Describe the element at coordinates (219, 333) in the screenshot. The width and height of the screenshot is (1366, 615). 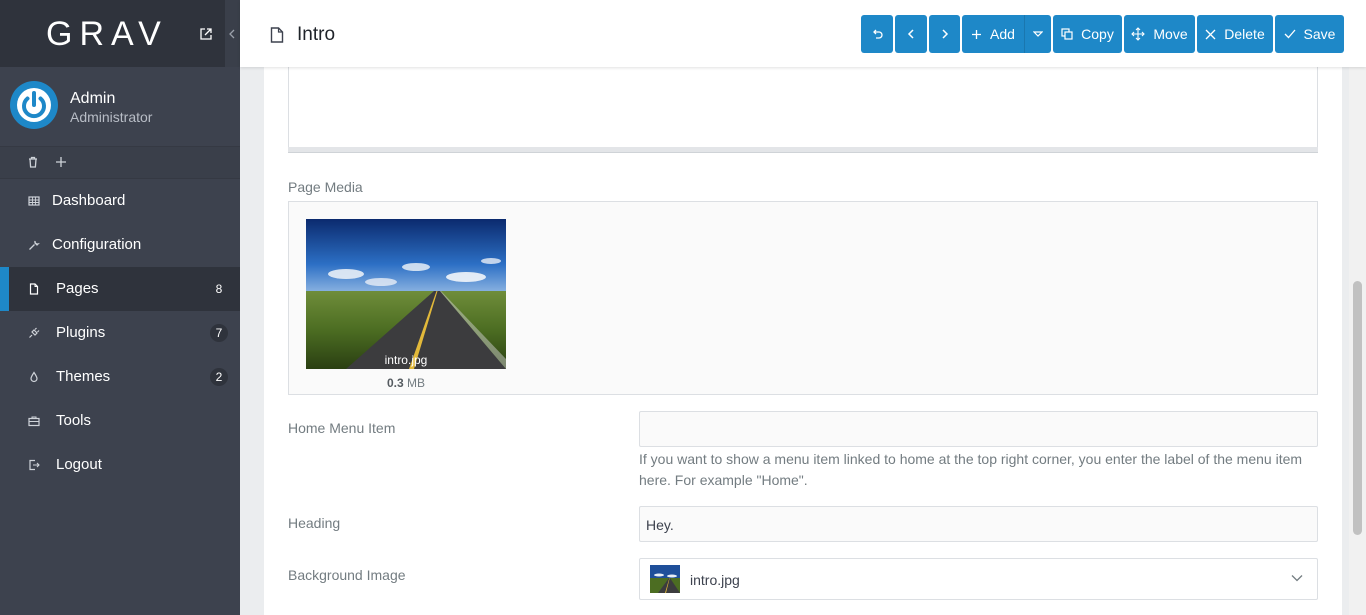
I see `count-badge: 7` at that location.